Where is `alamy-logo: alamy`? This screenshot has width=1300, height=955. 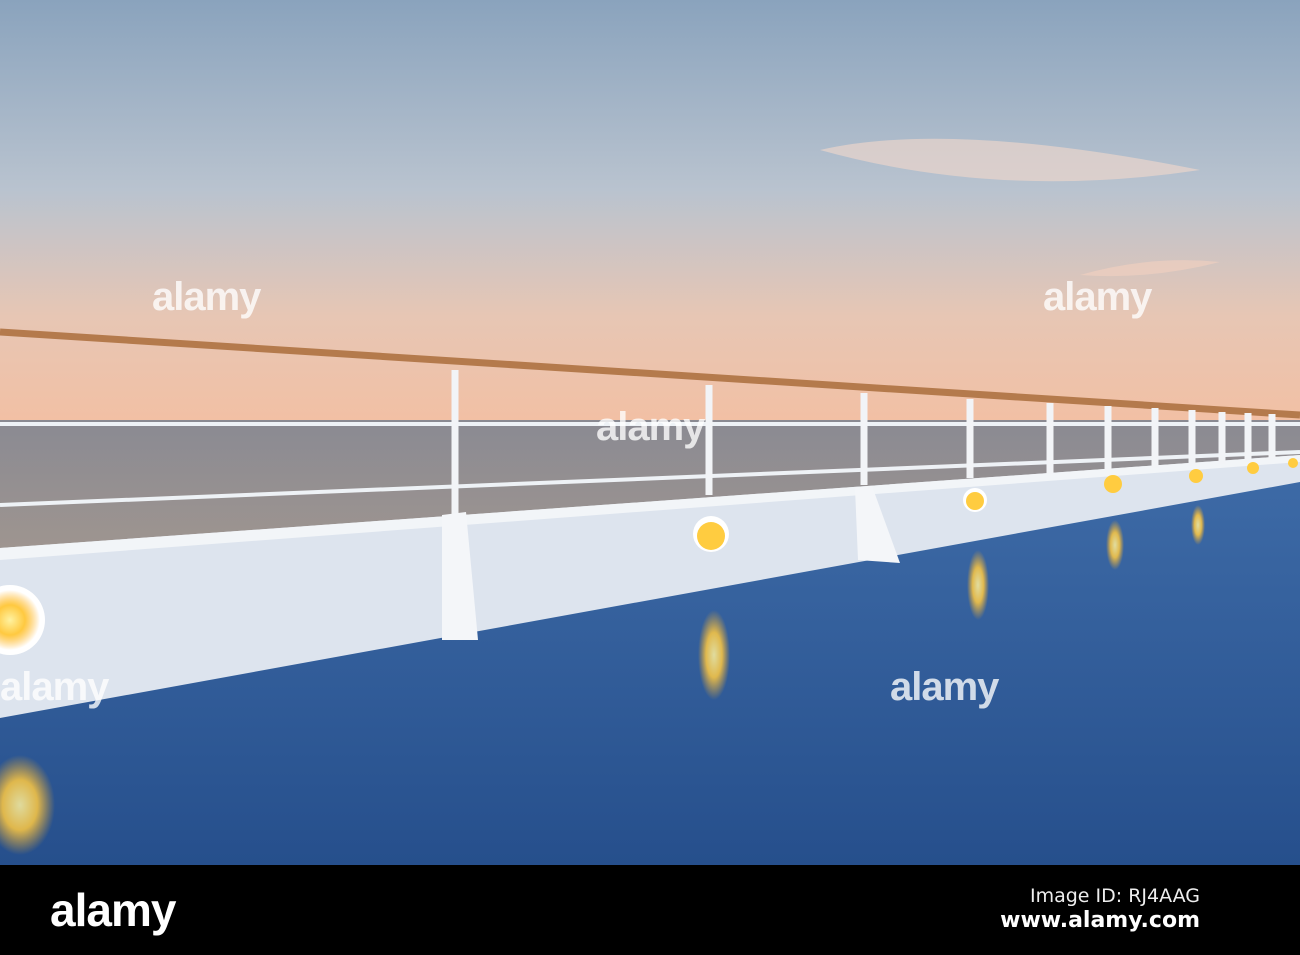 alamy-logo: alamy is located at coordinates (113, 910).